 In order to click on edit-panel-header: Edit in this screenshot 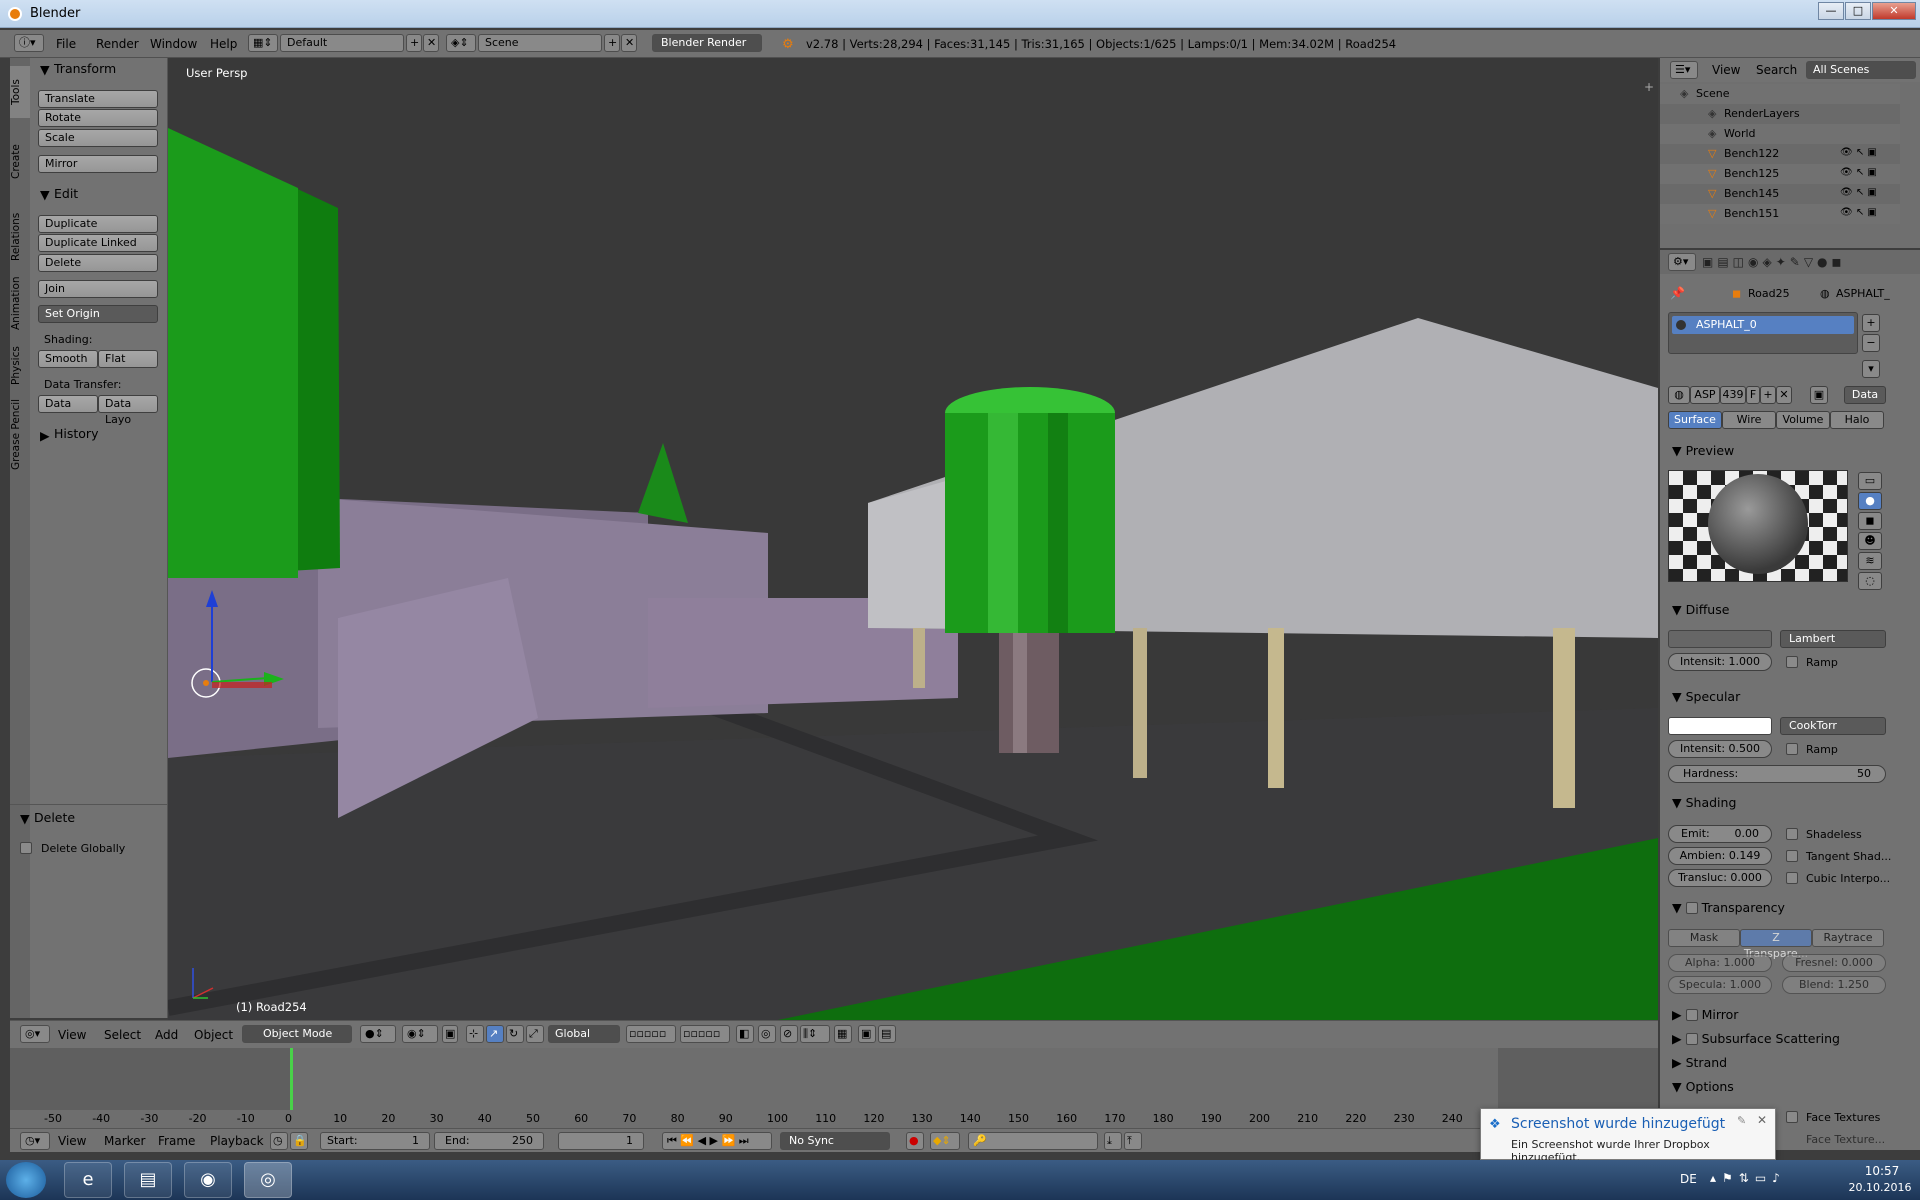, I will do `click(66, 193)`.